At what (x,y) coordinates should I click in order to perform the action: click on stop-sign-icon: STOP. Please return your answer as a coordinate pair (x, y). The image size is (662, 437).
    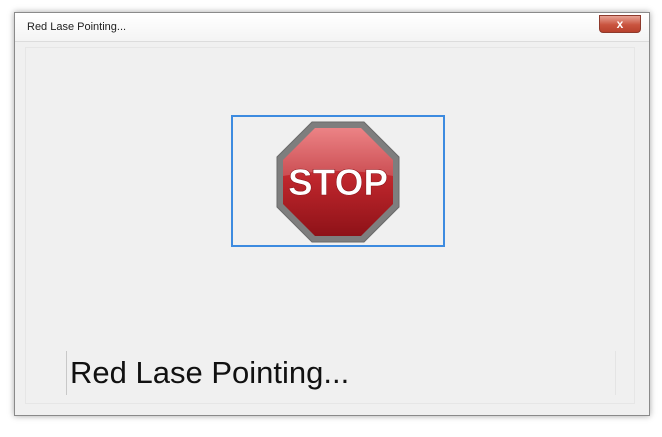
    Looking at the image, I should click on (338, 182).